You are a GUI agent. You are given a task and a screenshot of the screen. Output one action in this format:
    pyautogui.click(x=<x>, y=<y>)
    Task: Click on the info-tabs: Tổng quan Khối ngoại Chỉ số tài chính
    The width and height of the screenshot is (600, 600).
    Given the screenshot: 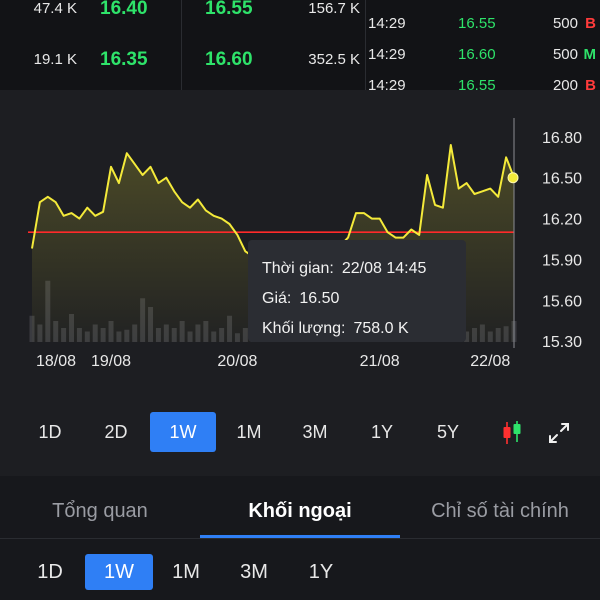 What is the action you would take?
    pyautogui.click(x=300, y=512)
    